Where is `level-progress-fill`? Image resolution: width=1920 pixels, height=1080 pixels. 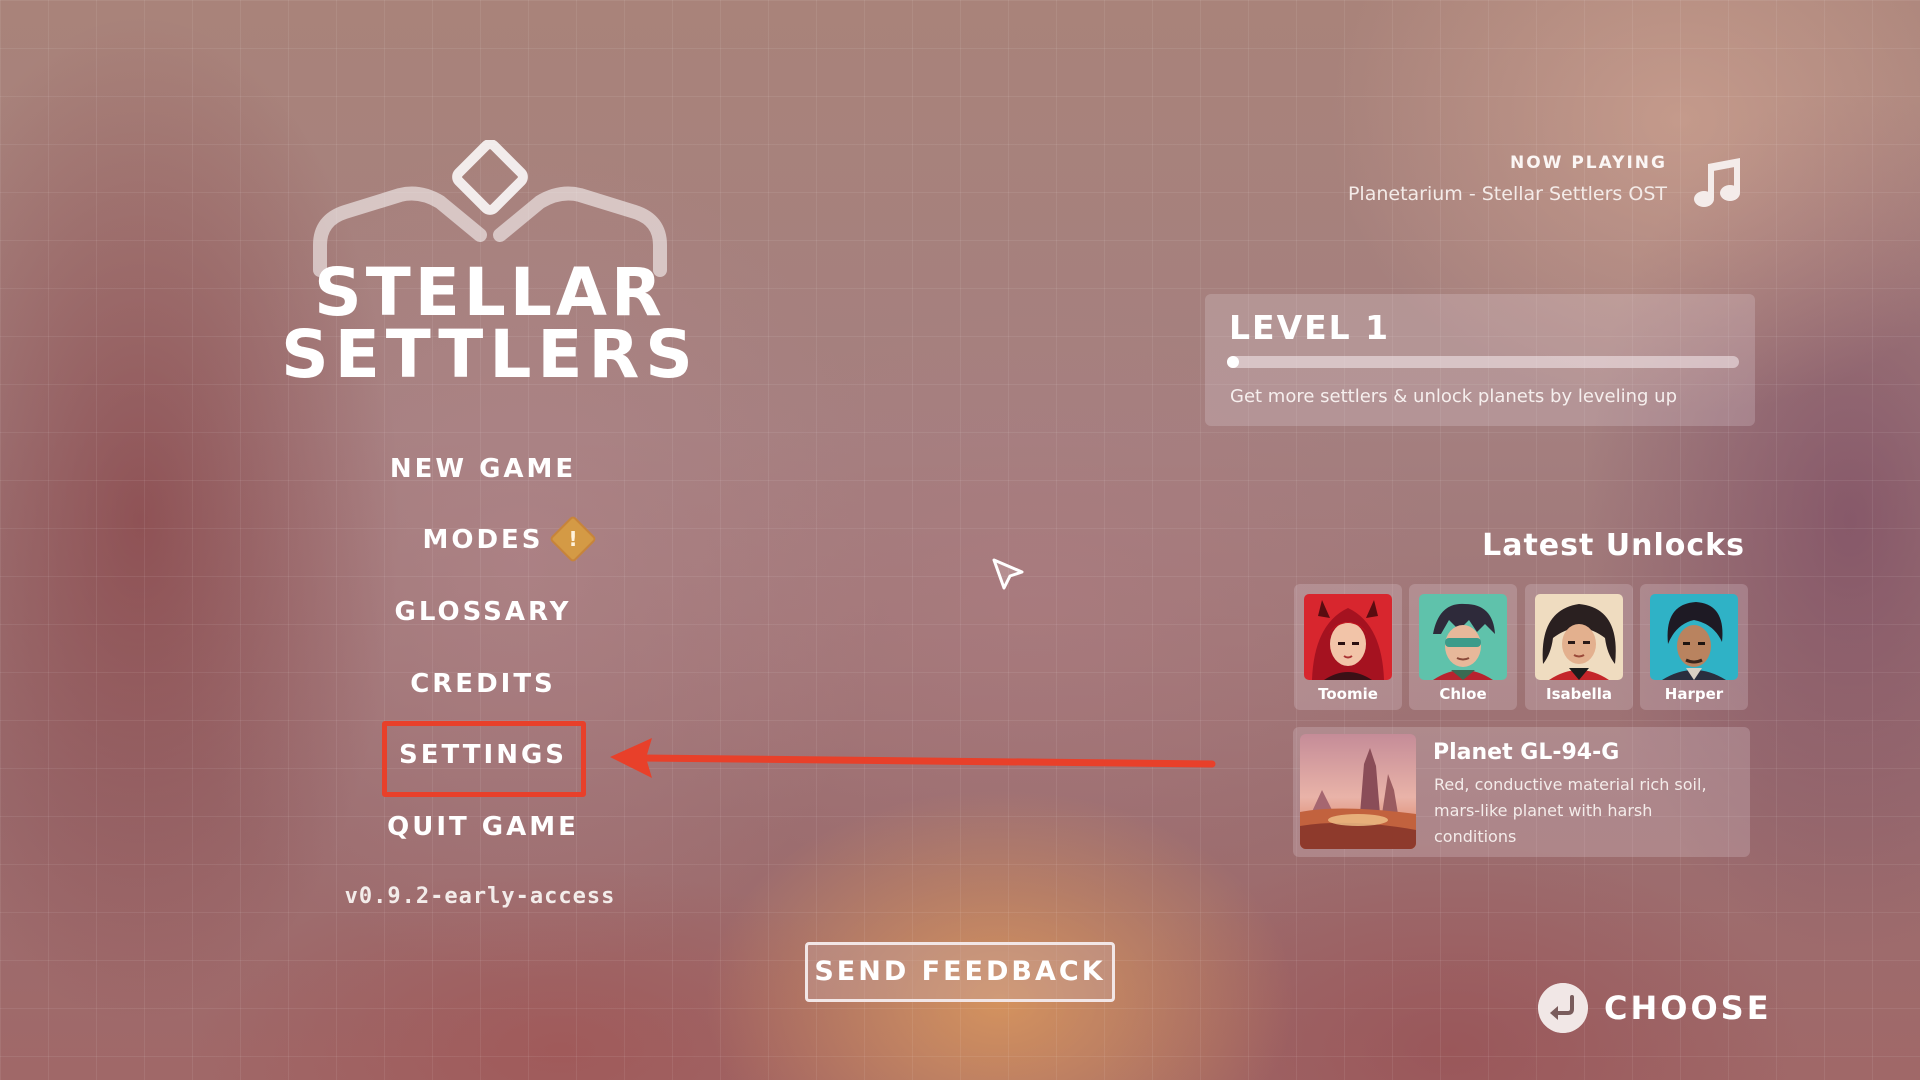 level-progress-fill is located at coordinates (1233, 362).